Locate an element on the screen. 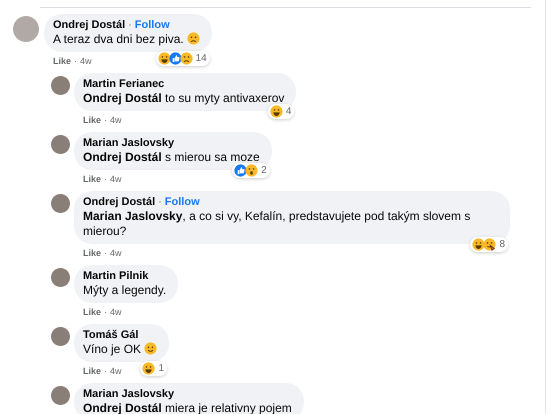  reactions-badge: 14 is located at coordinates (183, 58).